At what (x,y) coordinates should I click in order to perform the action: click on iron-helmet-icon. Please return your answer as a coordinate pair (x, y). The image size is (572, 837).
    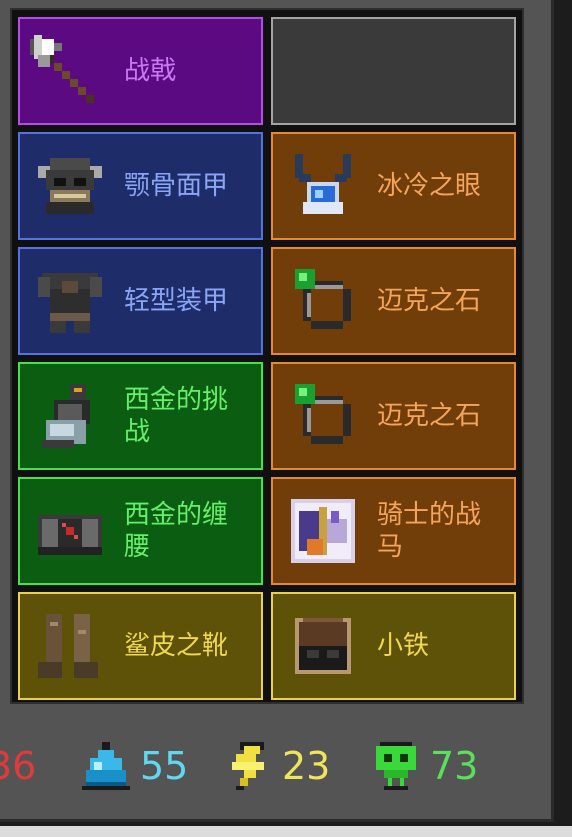
    Looking at the image, I should click on (323, 646).